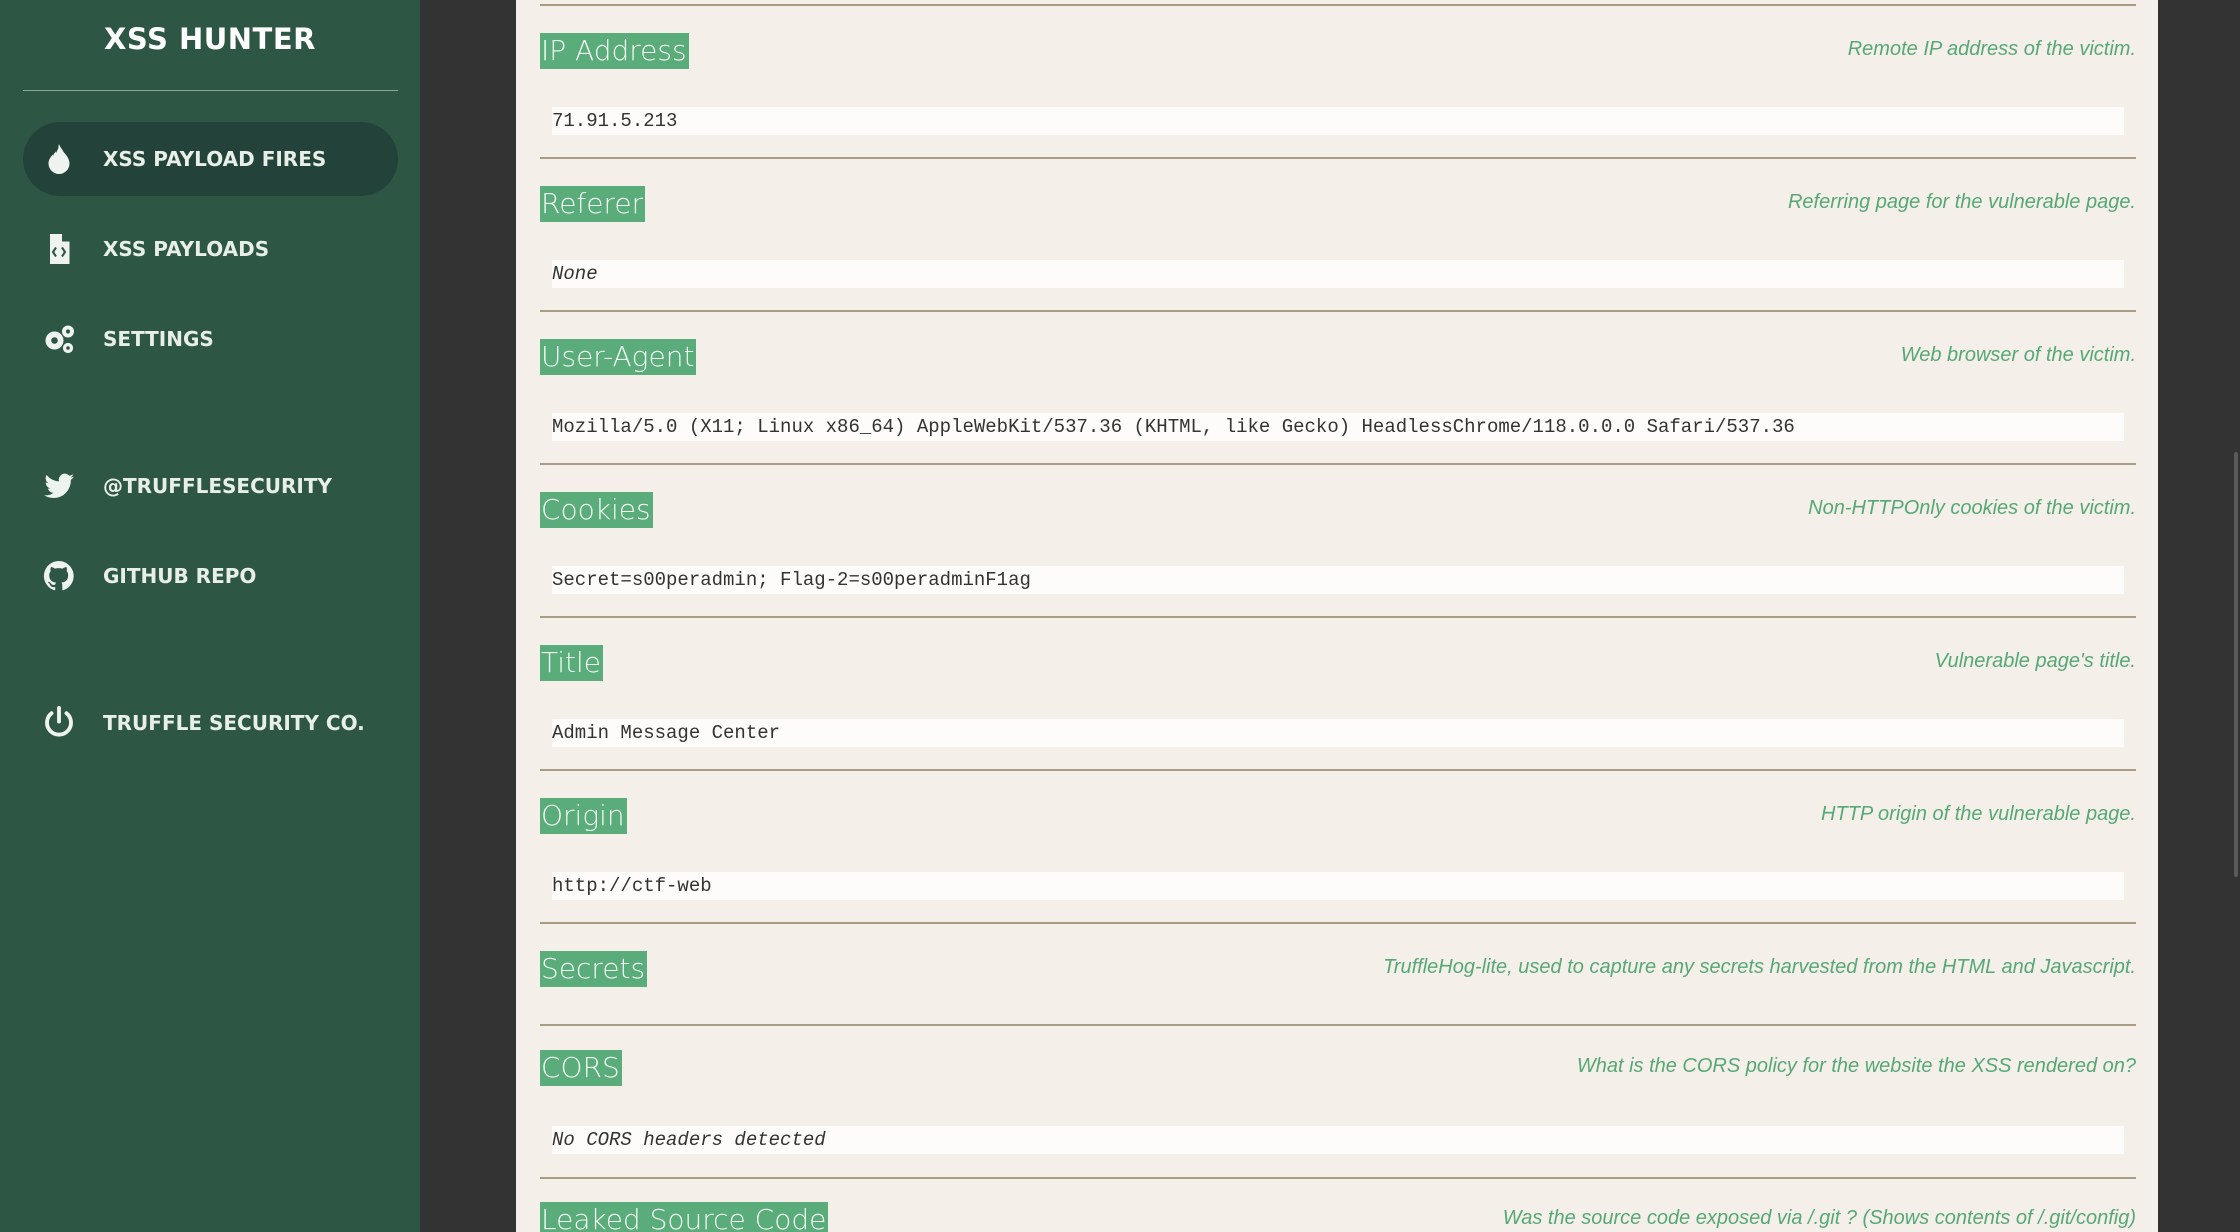 Image resolution: width=2240 pixels, height=1232 pixels. What do you see at coordinates (684, 1217) in the screenshot?
I see `field-label: Leaked Source Code` at bounding box center [684, 1217].